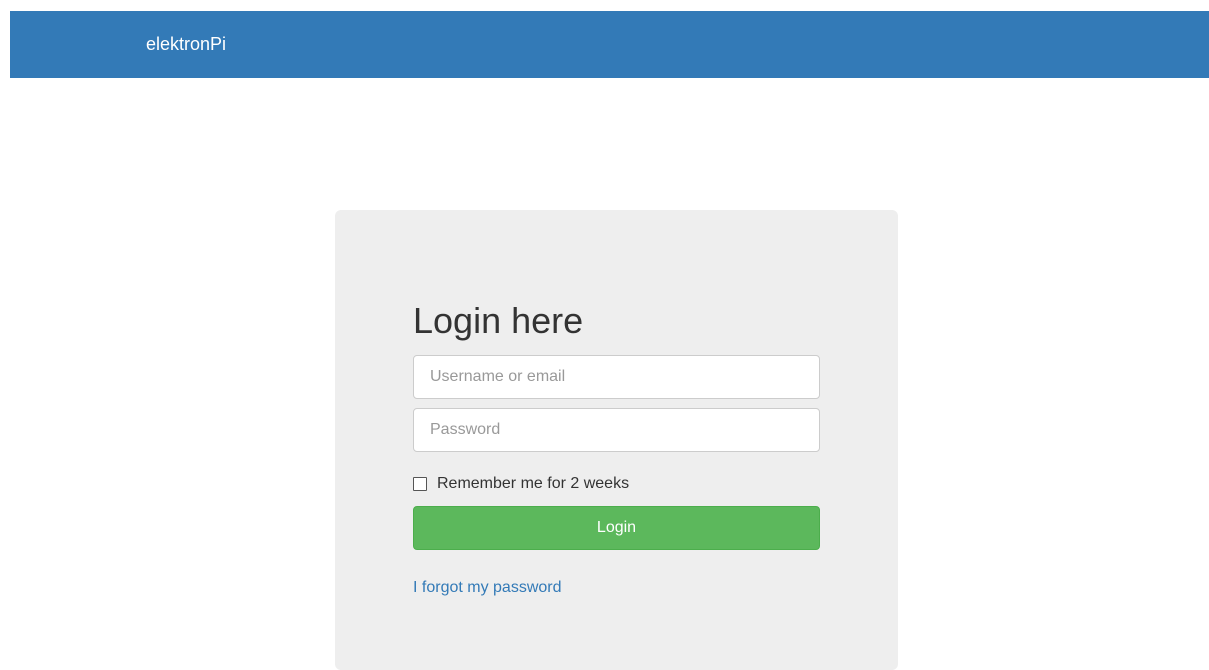 The image size is (1209, 670). What do you see at coordinates (609, 44) in the screenshot?
I see `navbar: elektronPi` at bounding box center [609, 44].